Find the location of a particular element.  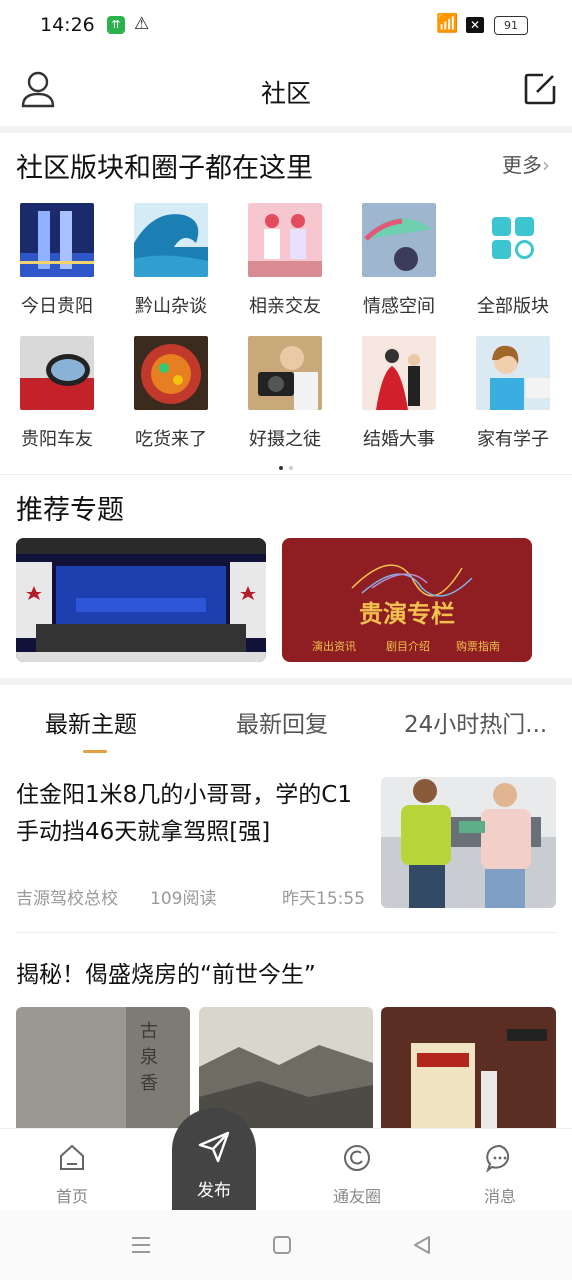

wave-thumb is located at coordinates (171, 240).